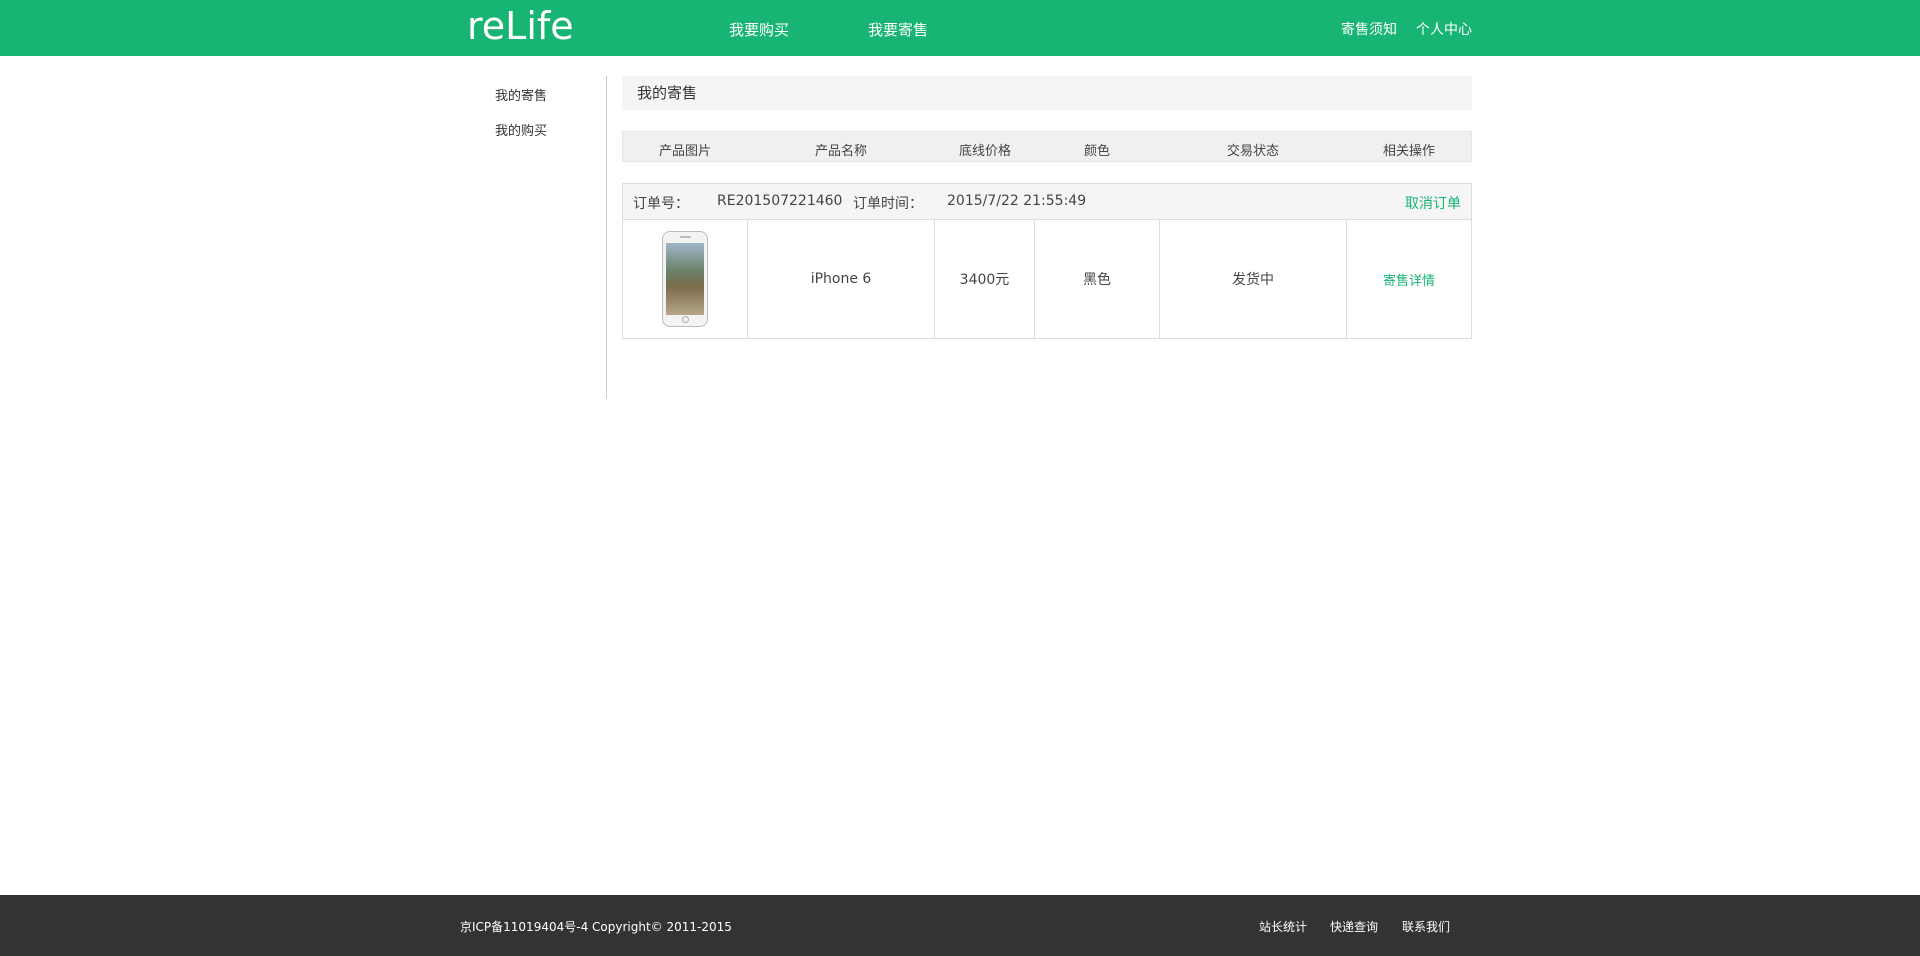 The width and height of the screenshot is (1920, 956). I want to click on order-time: 2015/7/22 21:55:49, so click(1017, 201).